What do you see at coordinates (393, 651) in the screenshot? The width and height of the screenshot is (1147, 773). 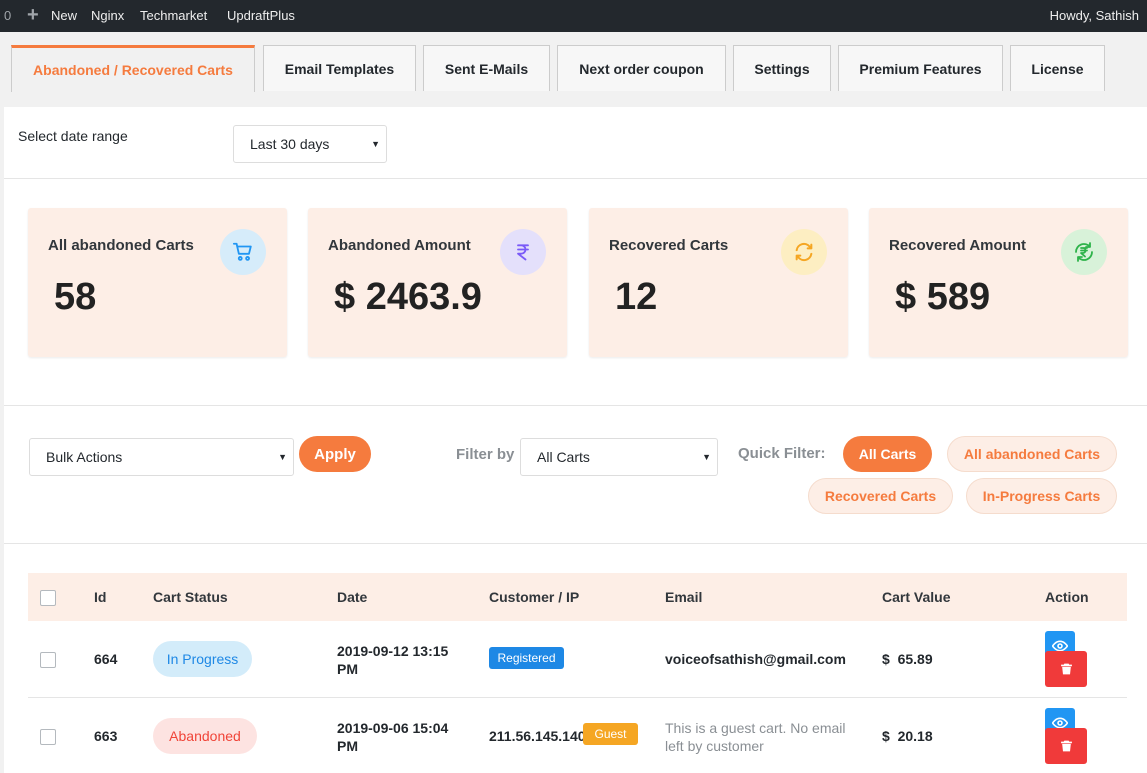 I see `row-date-line1: 2019-09-12 13:15` at bounding box center [393, 651].